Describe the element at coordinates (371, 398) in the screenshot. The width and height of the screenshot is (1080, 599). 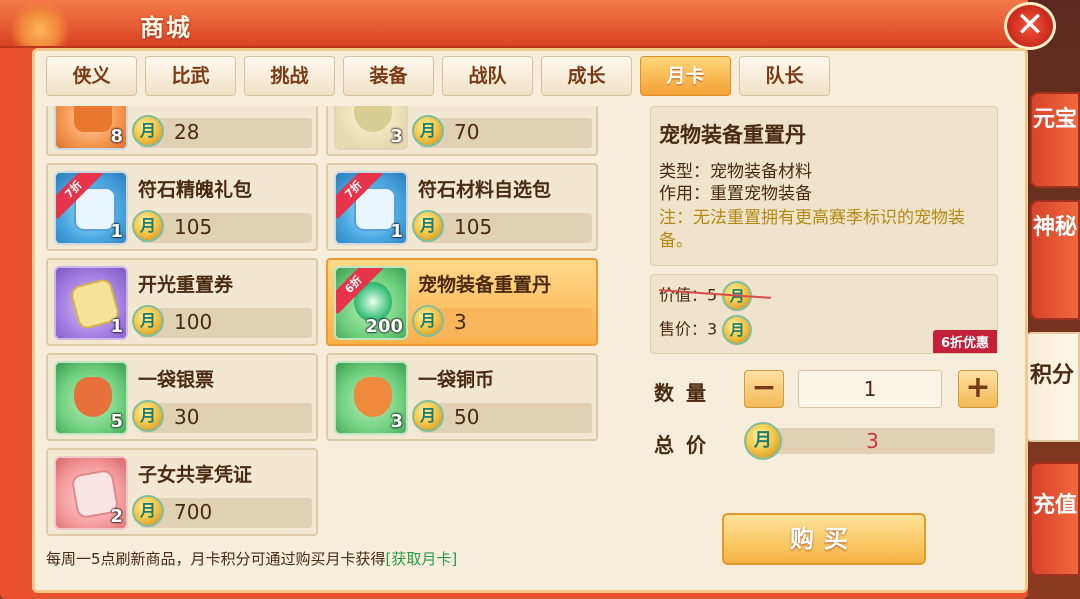
I see `coin-bag-icon: 3` at that location.